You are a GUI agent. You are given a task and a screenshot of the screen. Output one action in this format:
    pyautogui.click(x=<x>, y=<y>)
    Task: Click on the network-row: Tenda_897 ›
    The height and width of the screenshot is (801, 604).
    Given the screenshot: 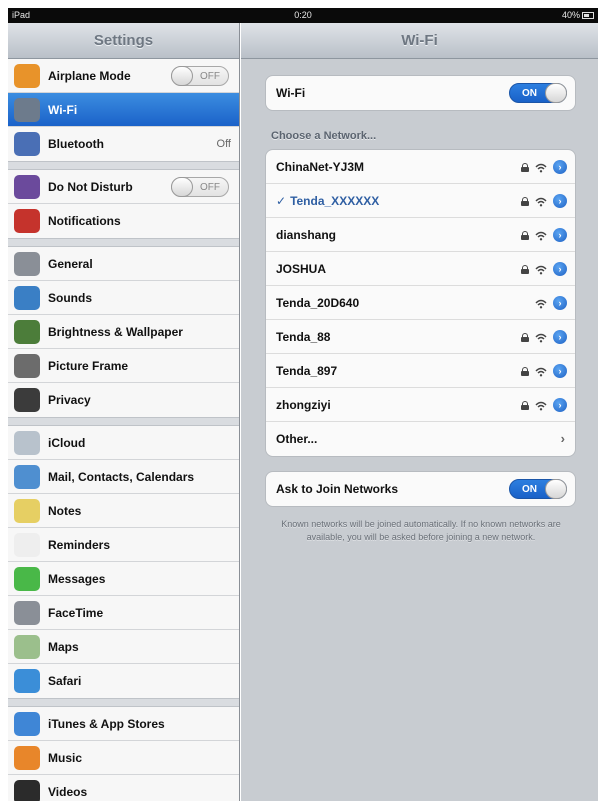 What is the action you would take?
    pyautogui.click(x=420, y=371)
    